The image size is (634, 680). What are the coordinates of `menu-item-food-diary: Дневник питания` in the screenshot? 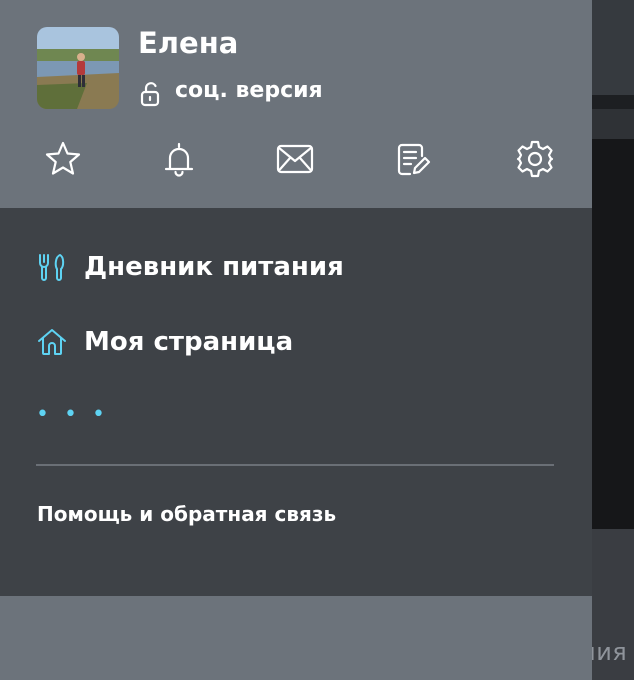 It's located at (190, 267).